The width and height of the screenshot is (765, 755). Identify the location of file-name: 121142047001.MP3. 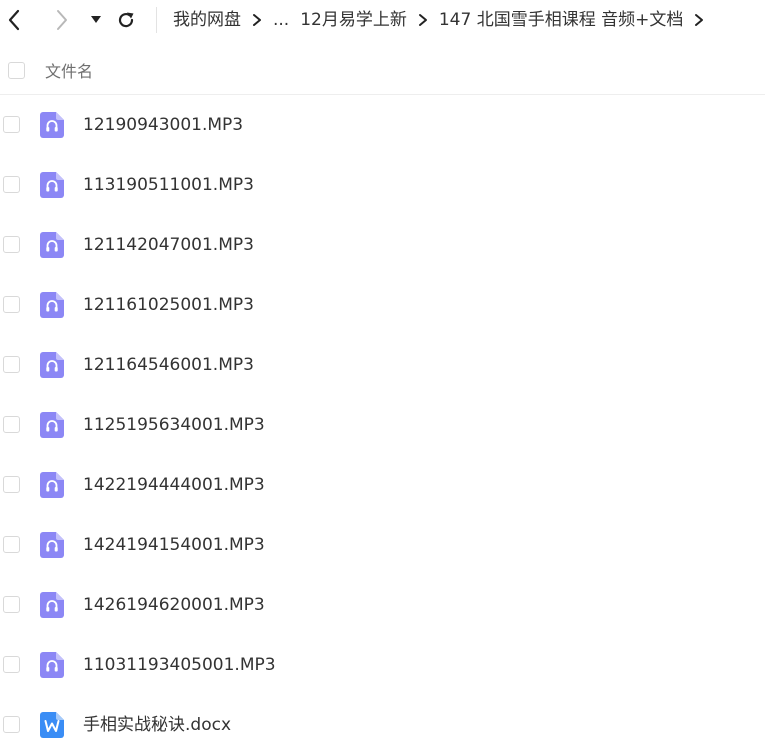
(168, 245).